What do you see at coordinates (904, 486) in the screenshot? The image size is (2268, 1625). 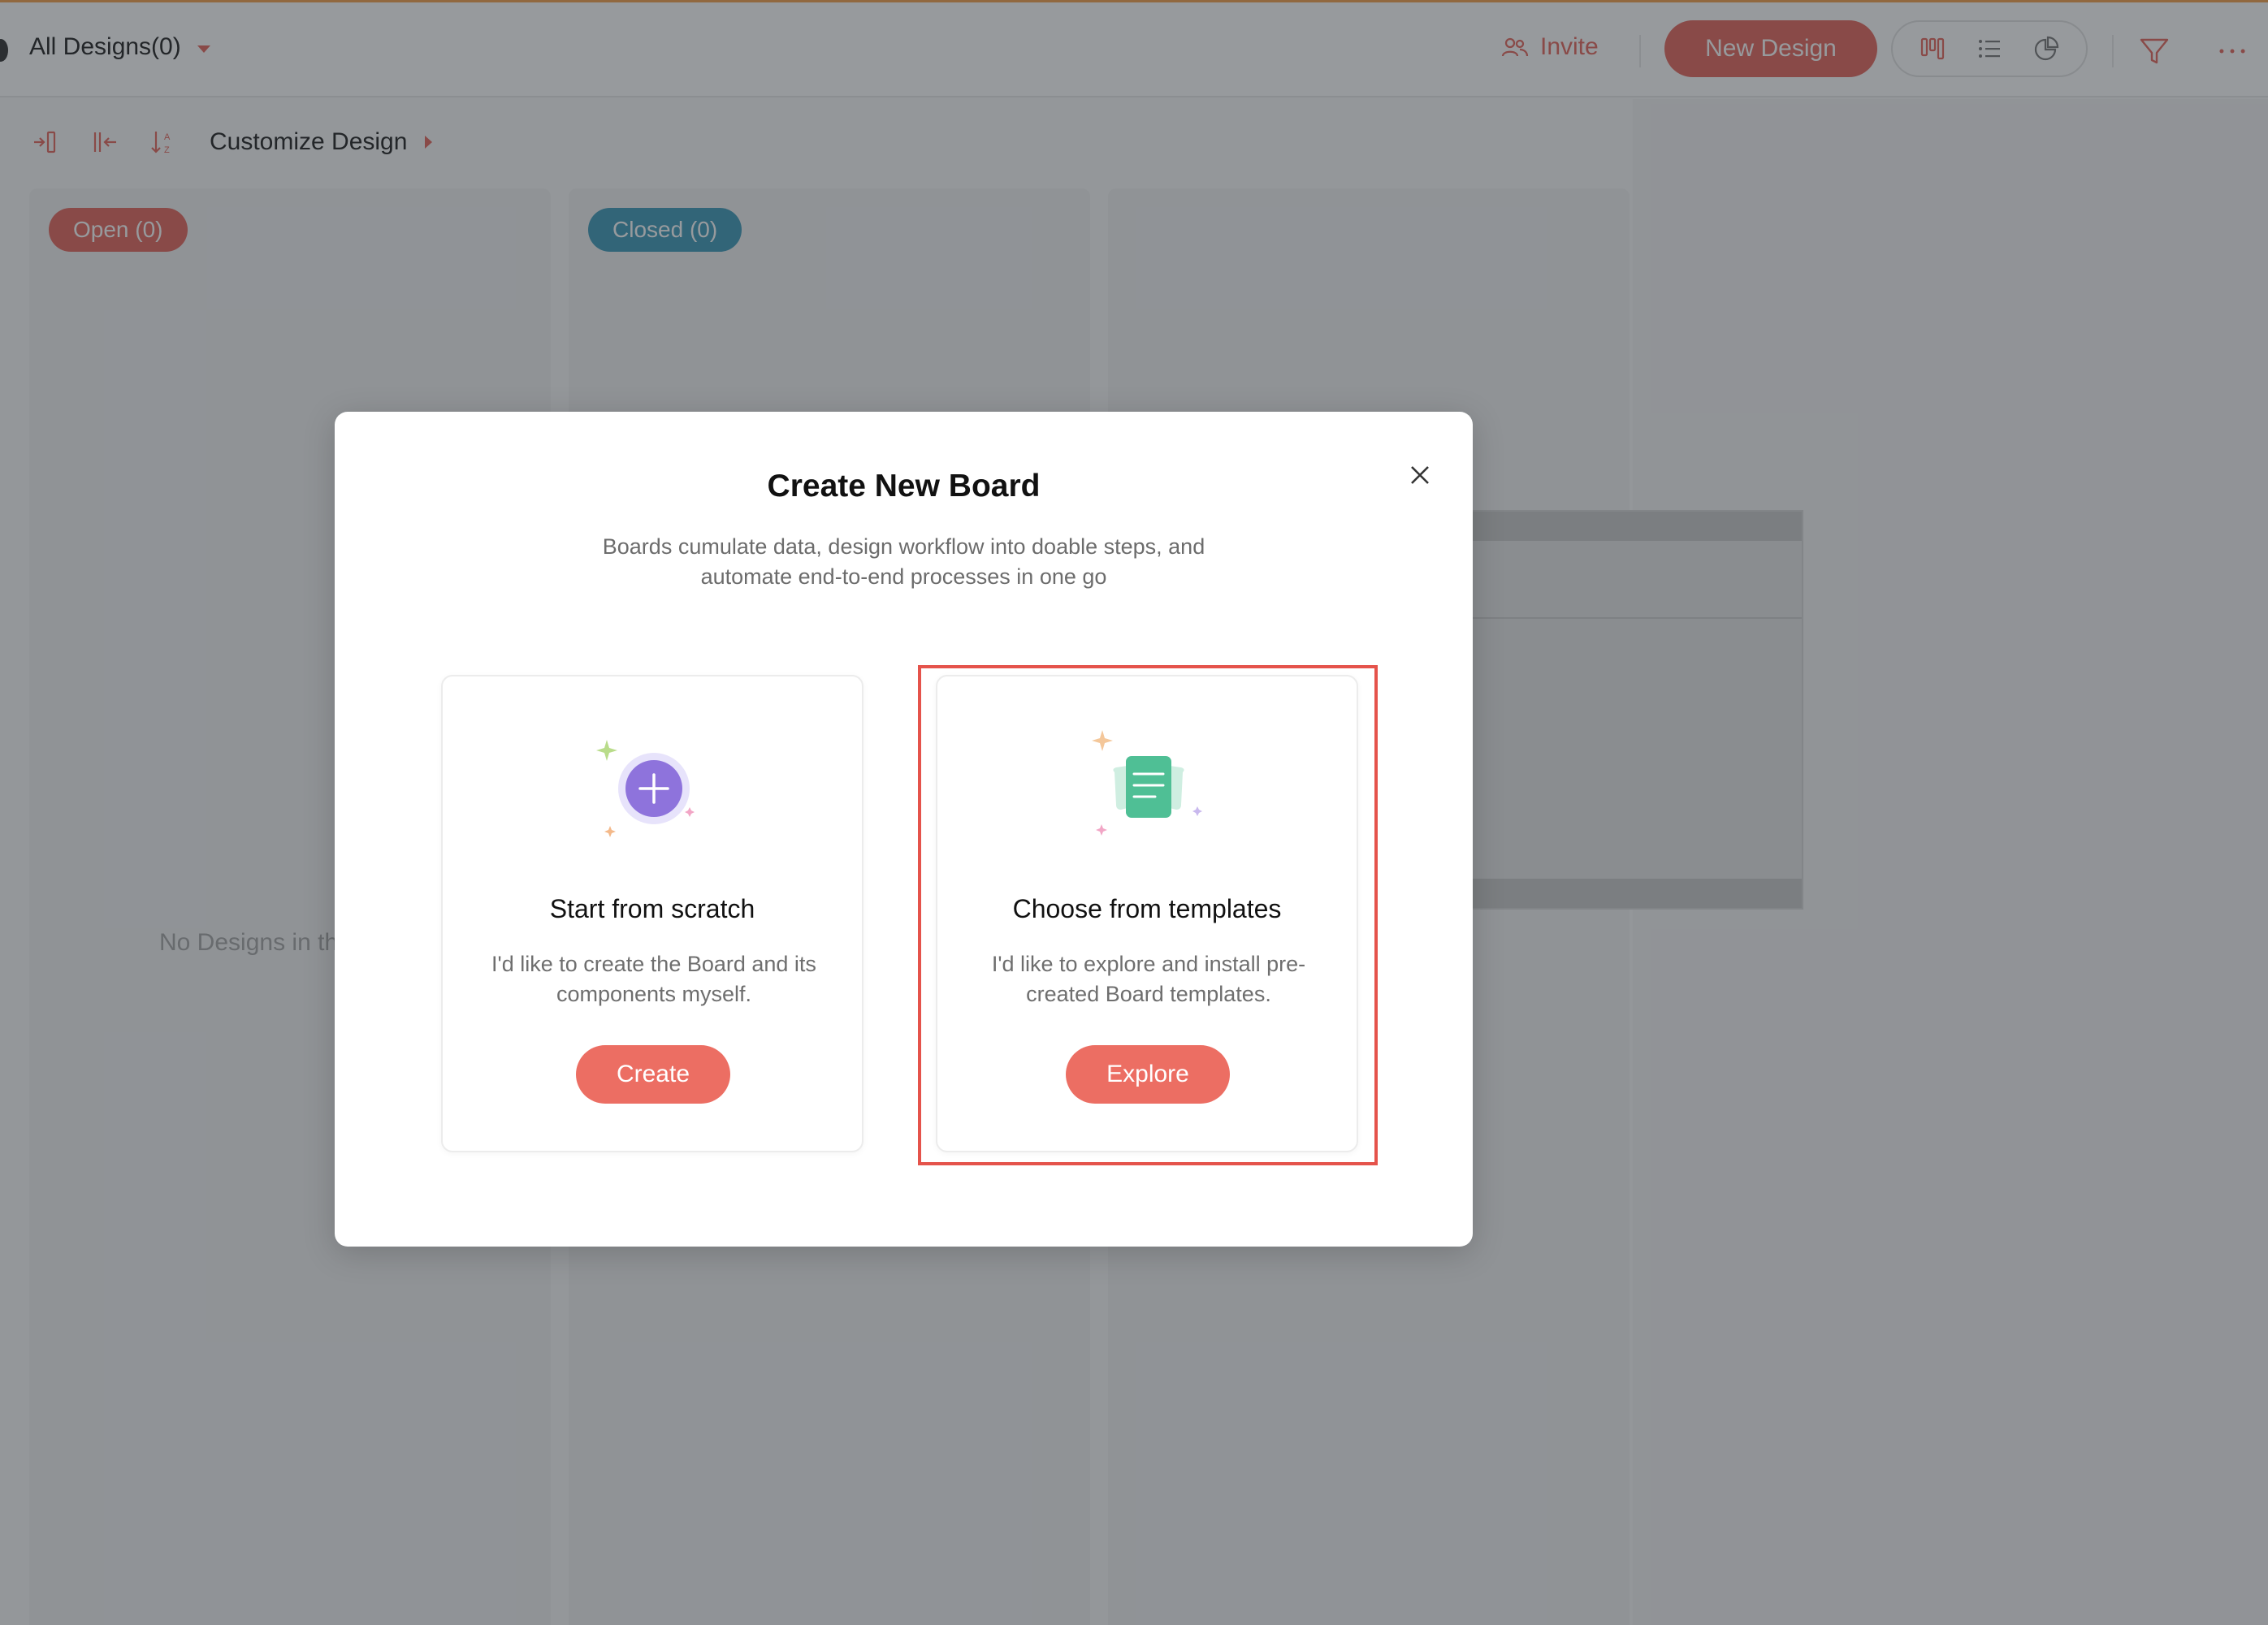 I see `dialog-title: Create New Board` at bounding box center [904, 486].